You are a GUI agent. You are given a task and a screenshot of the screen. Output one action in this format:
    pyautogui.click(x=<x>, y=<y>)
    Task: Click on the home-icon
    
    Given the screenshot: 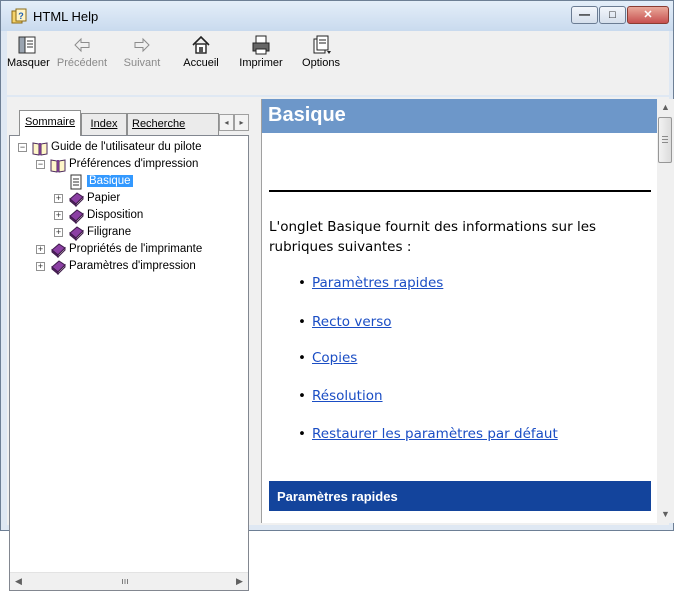 What is the action you would take?
    pyautogui.click(x=201, y=44)
    